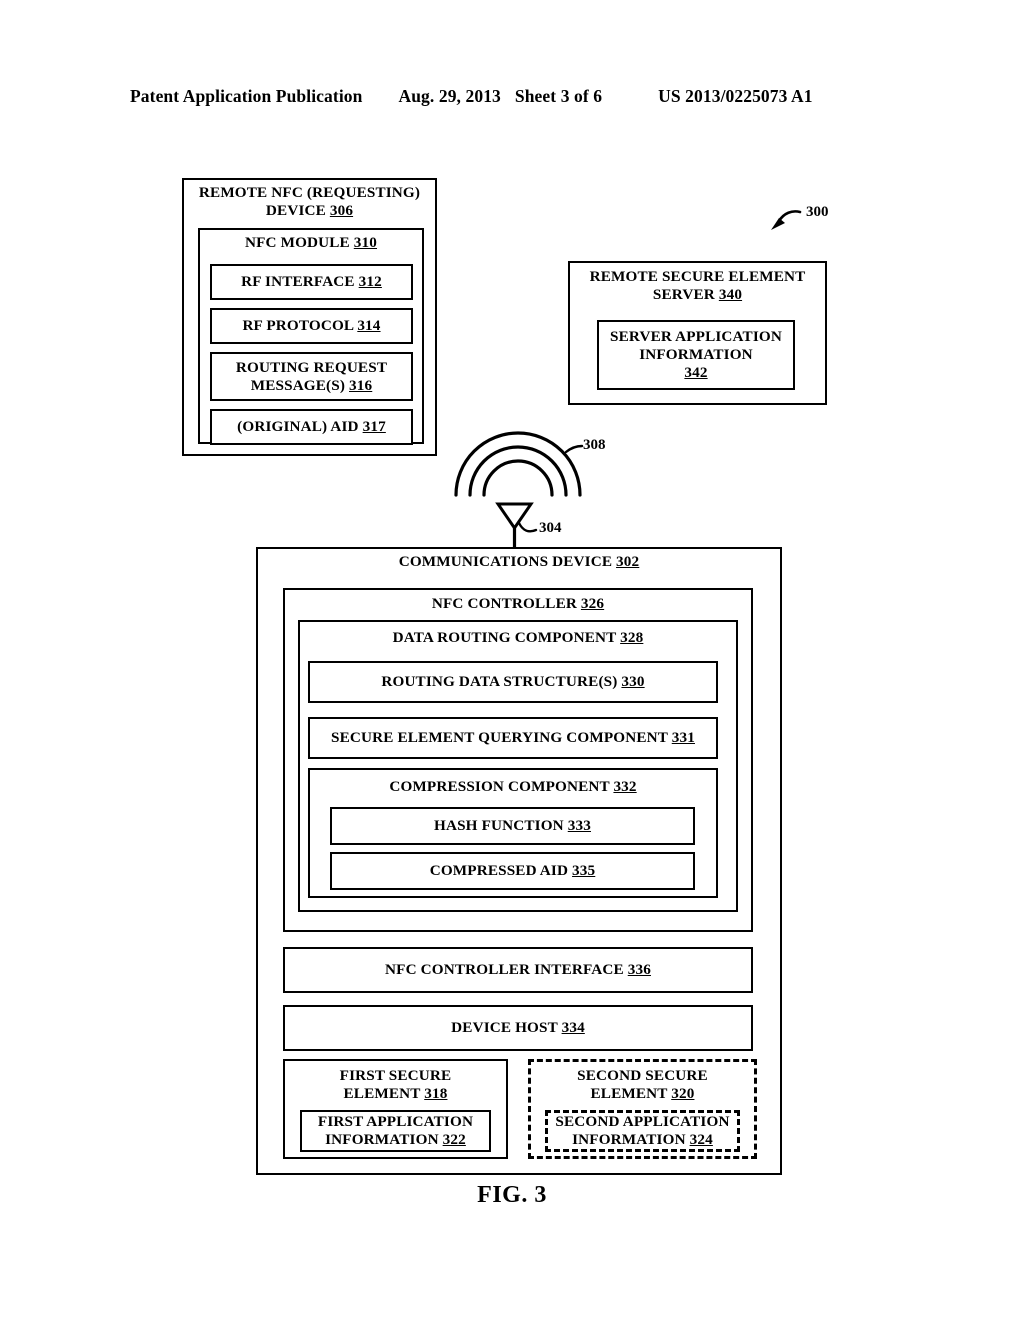  I want to click on original-aid-ref: 317, so click(374, 427).